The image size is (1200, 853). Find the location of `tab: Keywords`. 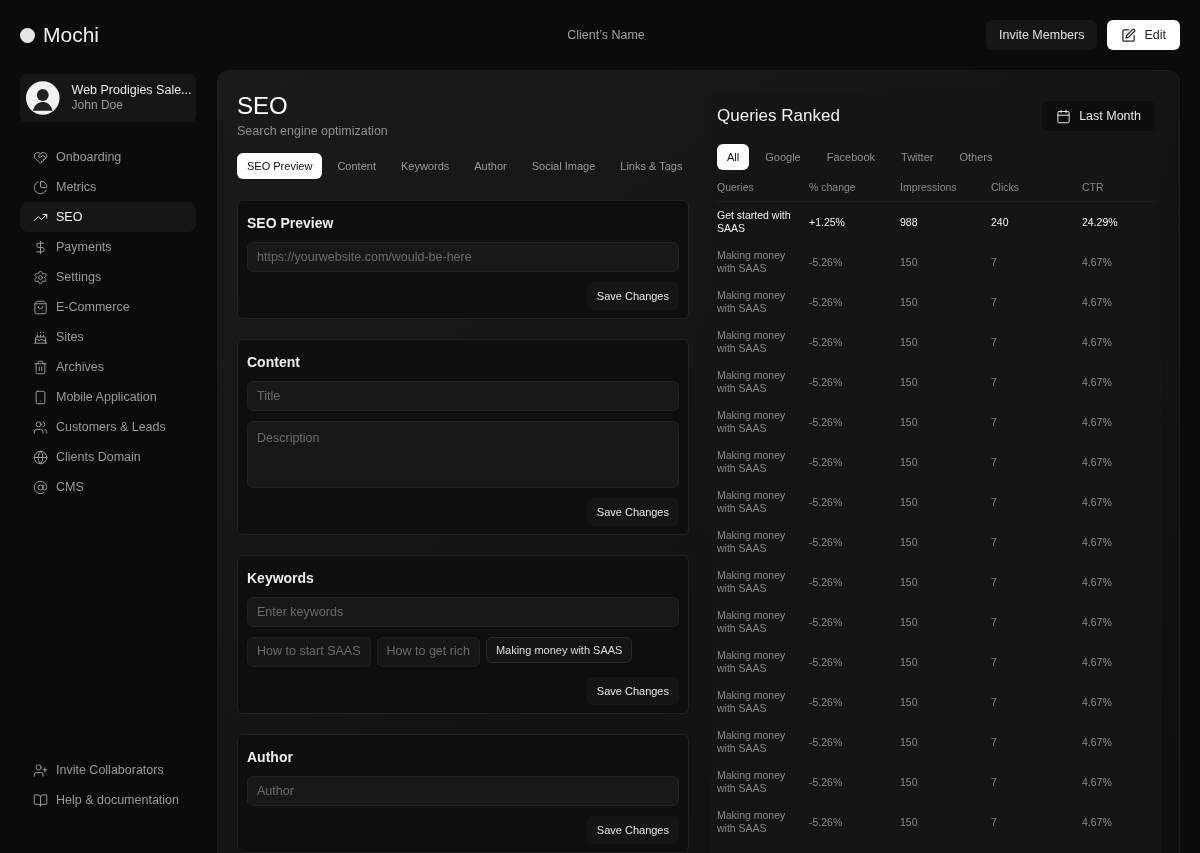

tab: Keywords is located at coordinates (425, 165).